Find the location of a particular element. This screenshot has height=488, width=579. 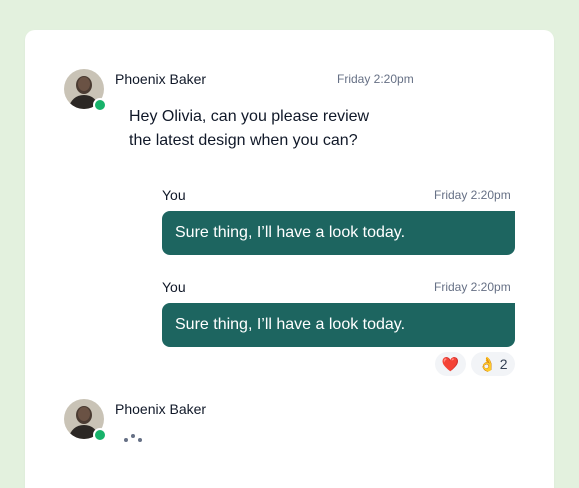

heart-icon: ❤️ is located at coordinates (450, 364).